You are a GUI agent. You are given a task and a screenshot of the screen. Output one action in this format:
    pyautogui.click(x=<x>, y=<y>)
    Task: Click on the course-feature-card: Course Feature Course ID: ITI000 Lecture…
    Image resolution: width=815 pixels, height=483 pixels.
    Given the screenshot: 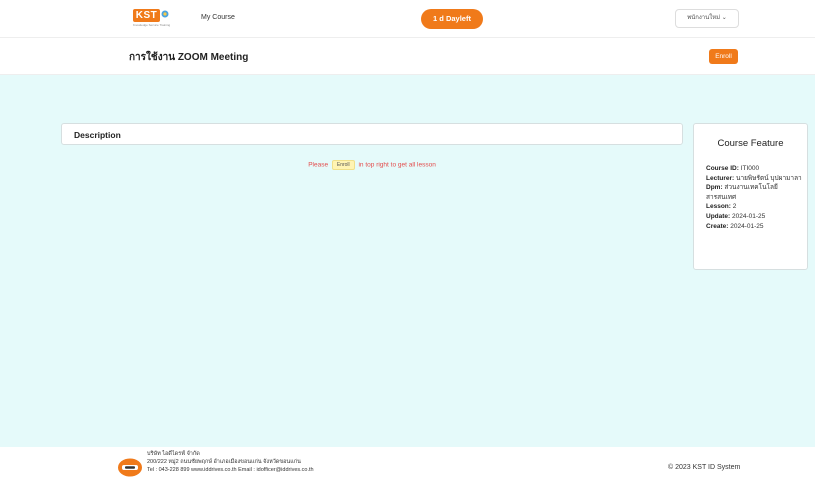 What is the action you would take?
    pyautogui.click(x=750, y=196)
    